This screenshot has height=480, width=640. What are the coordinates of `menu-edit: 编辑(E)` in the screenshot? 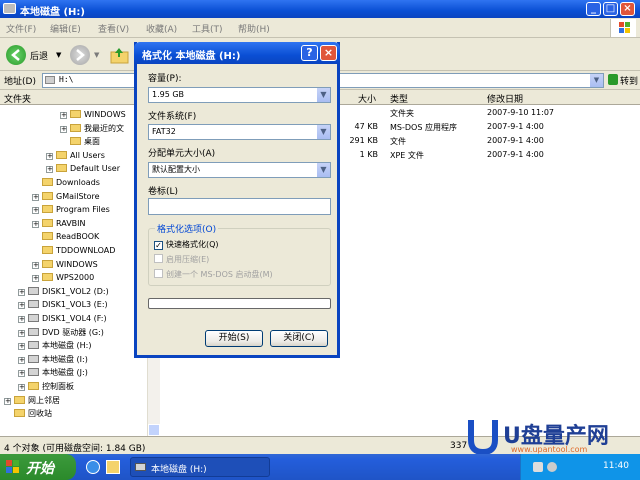 It's located at (65, 28).